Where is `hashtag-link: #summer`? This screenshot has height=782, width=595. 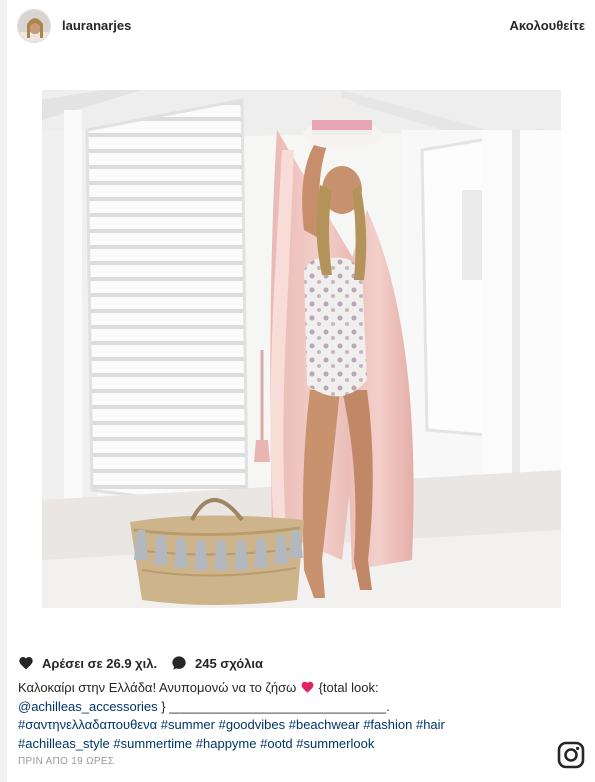 hashtag-link: #summer is located at coordinates (188, 724).